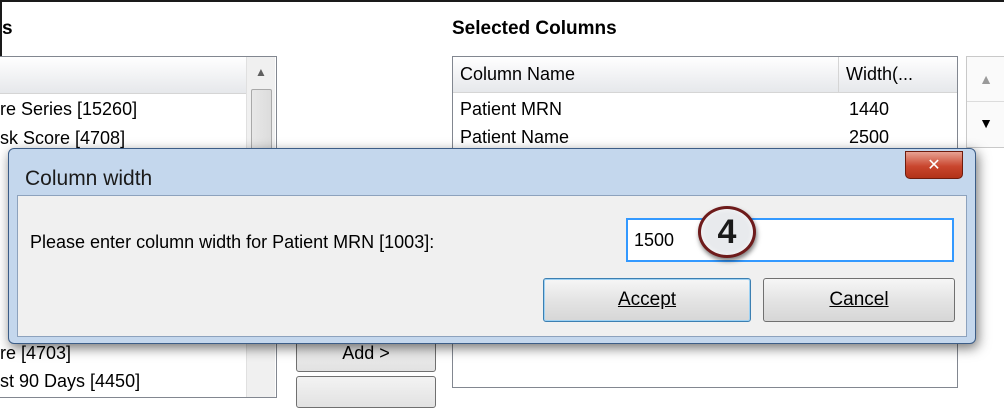 This screenshot has width=1004, height=408. Describe the element at coordinates (534, 28) in the screenshot. I see `selected-columns-header: Selected Columns` at that location.